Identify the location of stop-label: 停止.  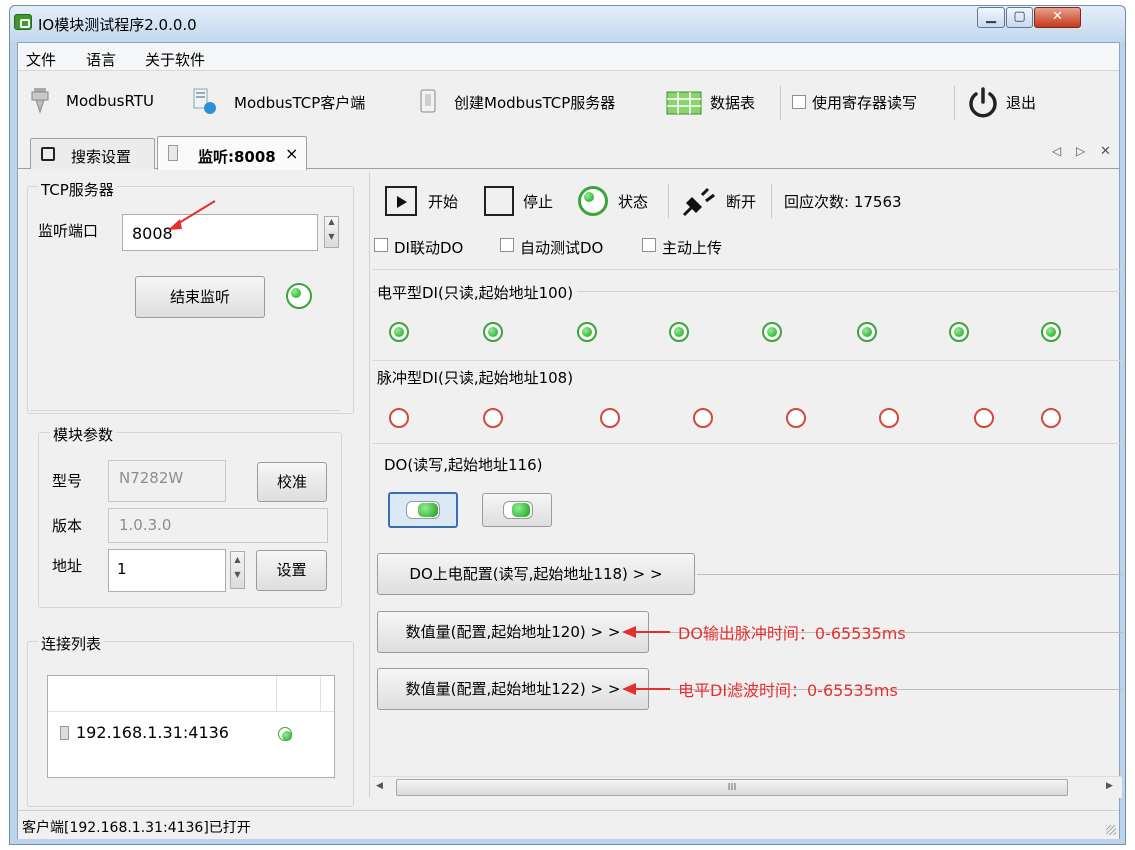
(538, 201).